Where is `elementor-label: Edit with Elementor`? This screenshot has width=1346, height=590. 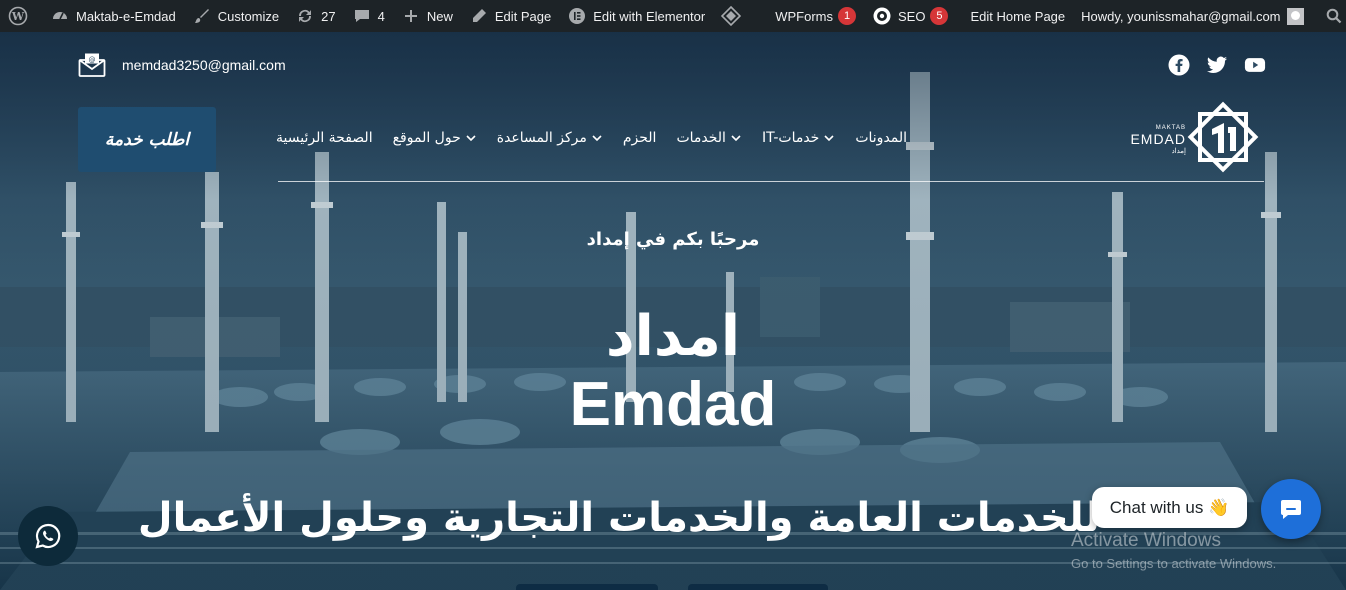
elementor-label: Edit with Elementor is located at coordinates (649, 16).